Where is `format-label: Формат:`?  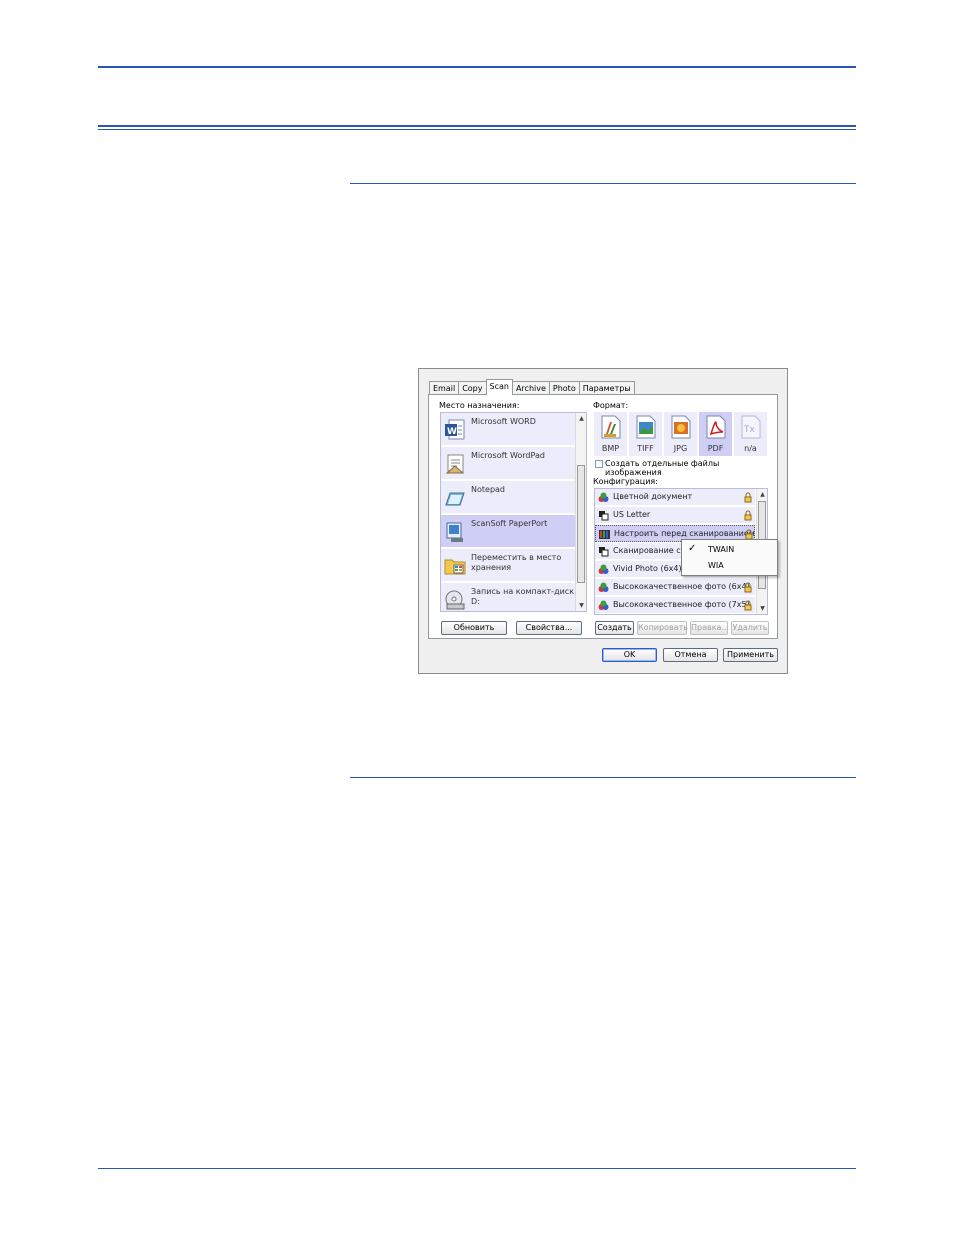 format-label: Формат: is located at coordinates (611, 405).